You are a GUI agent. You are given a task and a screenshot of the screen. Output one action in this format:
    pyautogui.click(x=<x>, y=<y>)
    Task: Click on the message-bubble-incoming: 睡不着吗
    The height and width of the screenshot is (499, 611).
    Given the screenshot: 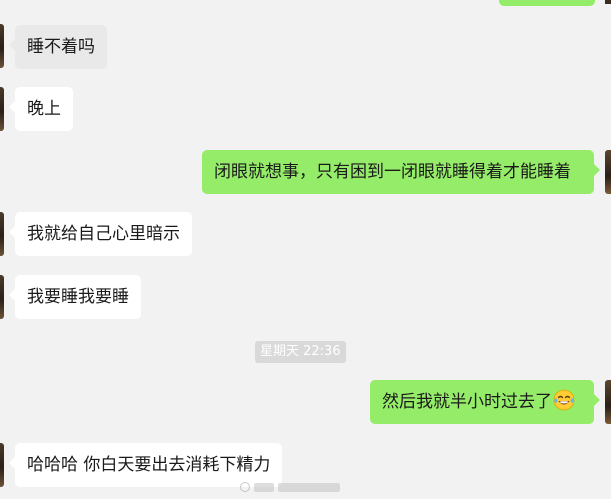 What is the action you would take?
    pyautogui.click(x=58, y=47)
    